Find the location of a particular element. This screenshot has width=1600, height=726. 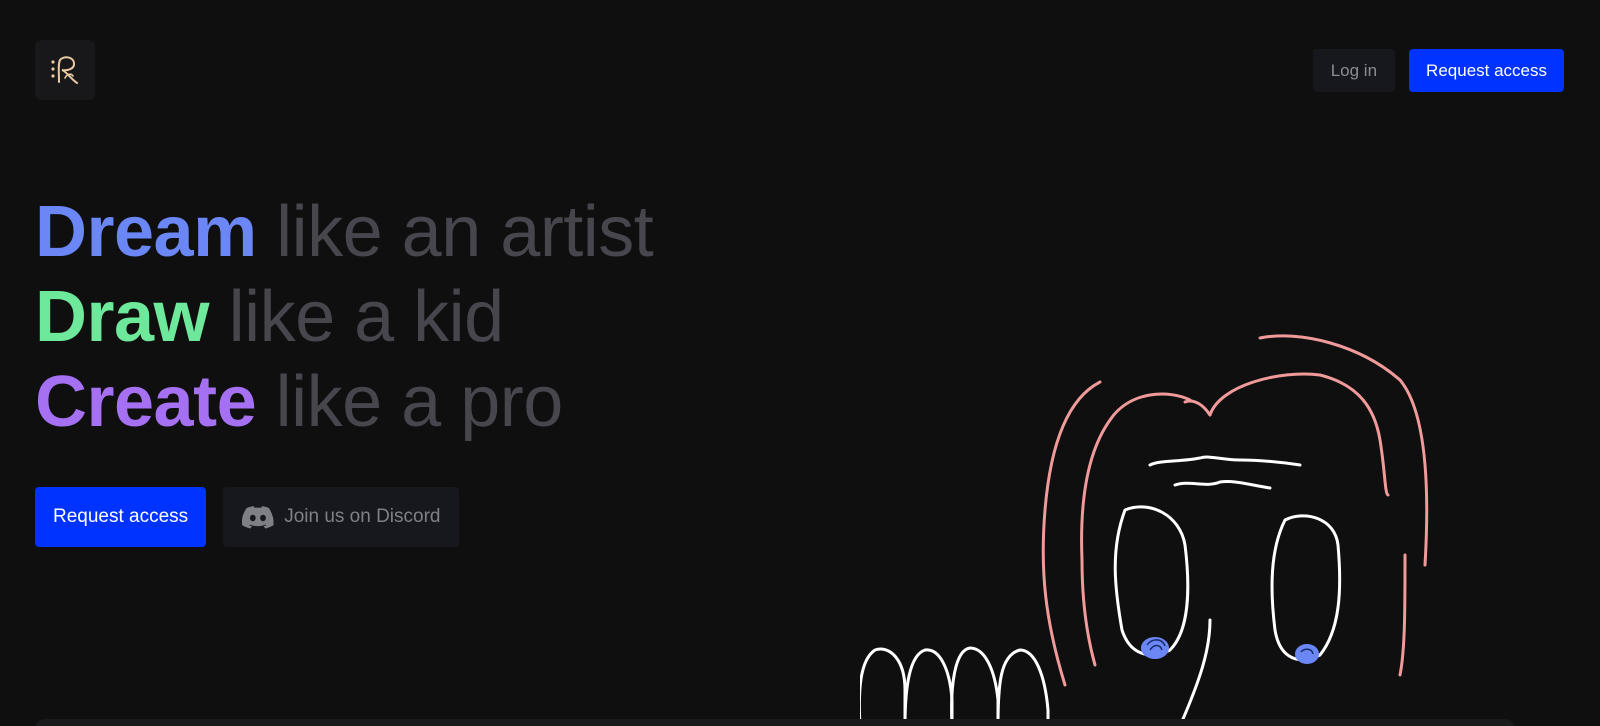

request-access-button: Request access is located at coordinates (1486, 70).